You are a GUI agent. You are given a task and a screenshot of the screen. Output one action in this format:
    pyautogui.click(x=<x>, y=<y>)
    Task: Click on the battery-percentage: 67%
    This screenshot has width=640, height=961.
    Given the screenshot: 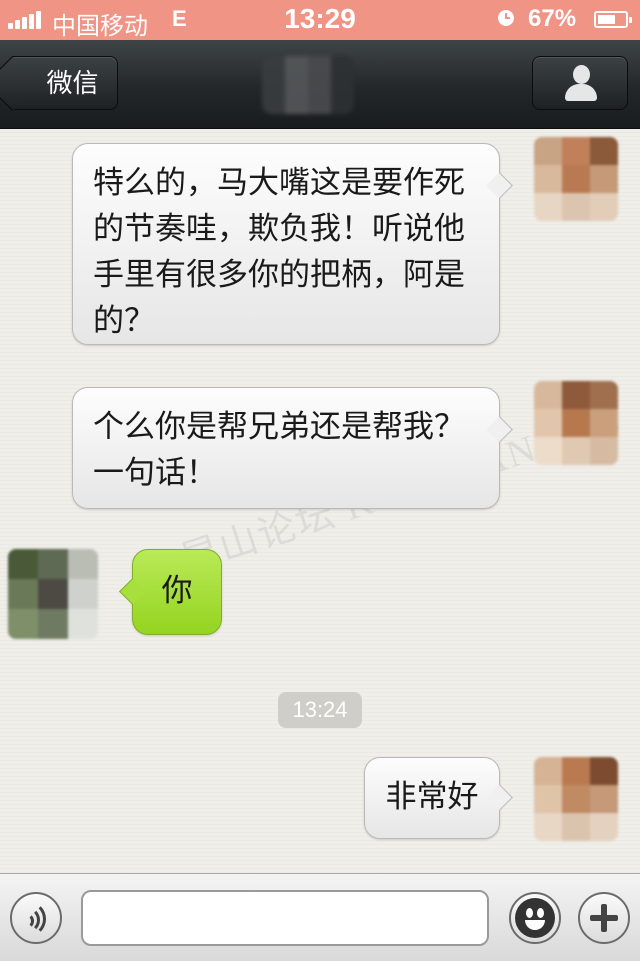 What is the action you would take?
    pyautogui.click(x=552, y=18)
    